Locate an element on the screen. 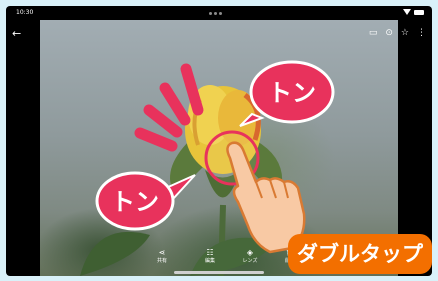 The height and width of the screenshot is (281, 438). tap-label-top: トン is located at coordinates (292, 93).